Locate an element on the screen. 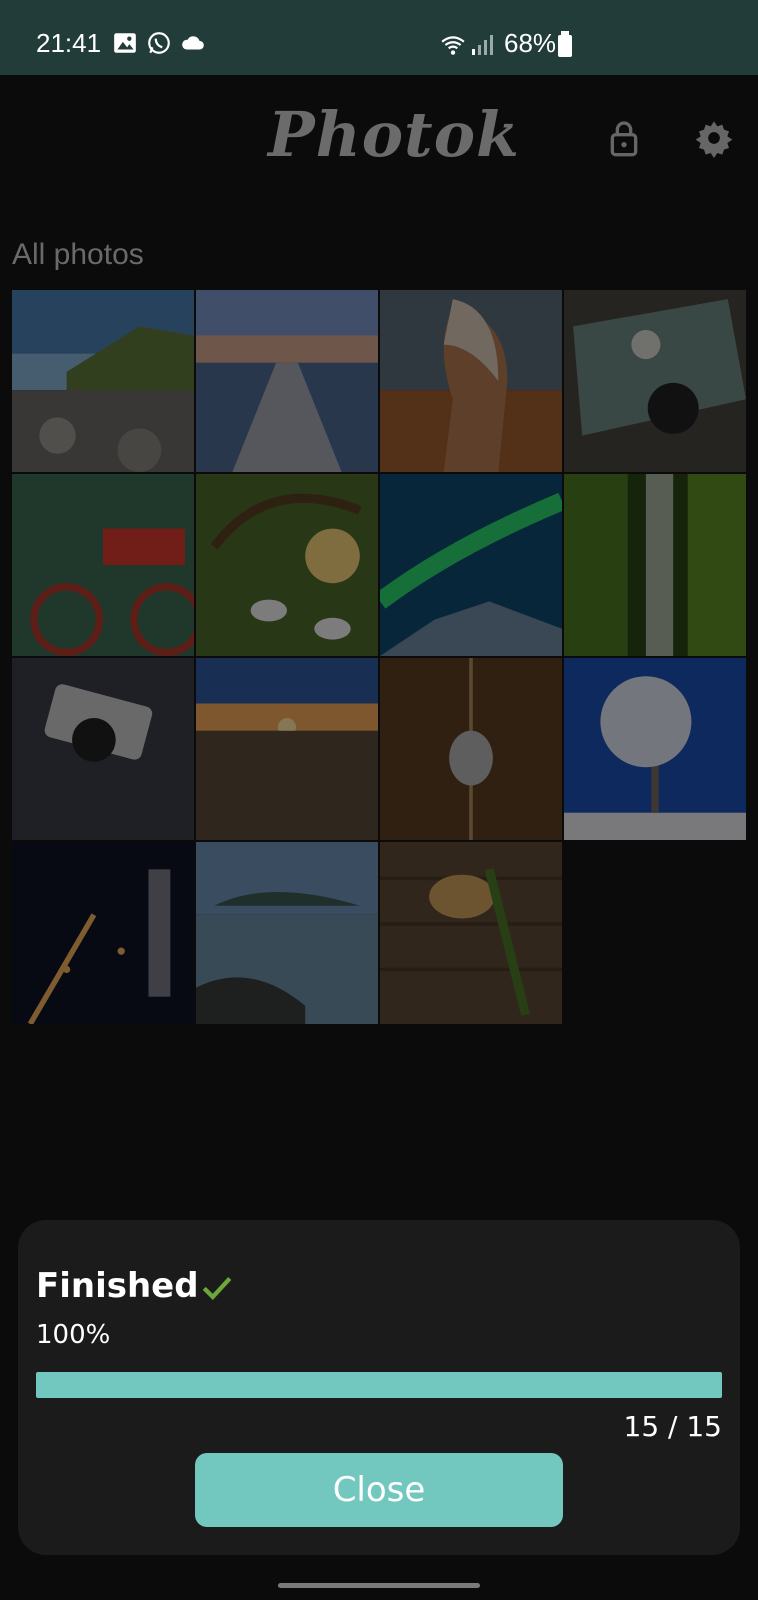  progress-status-title: Finished is located at coordinates (117, 1286).